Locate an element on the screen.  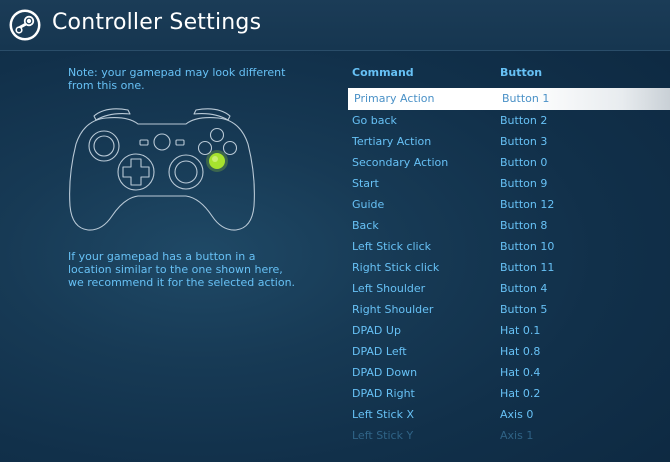
command-row: Go back Button 2 is located at coordinates (509, 120).